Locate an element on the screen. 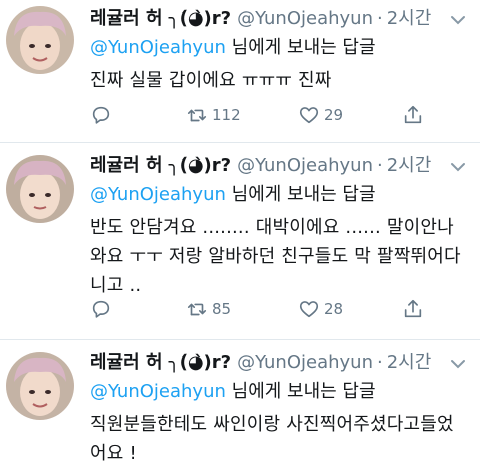 This screenshot has height=468, width=480. retweet-button: 85 is located at coordinates (208, 309).